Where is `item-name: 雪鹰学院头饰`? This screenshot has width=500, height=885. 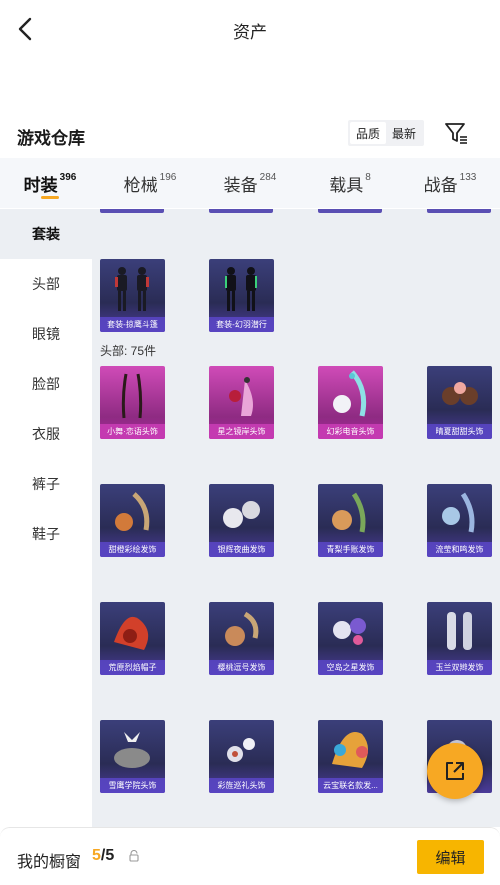
item-name: 雪鹰学院头饰 is located at coordinates (132, 785).